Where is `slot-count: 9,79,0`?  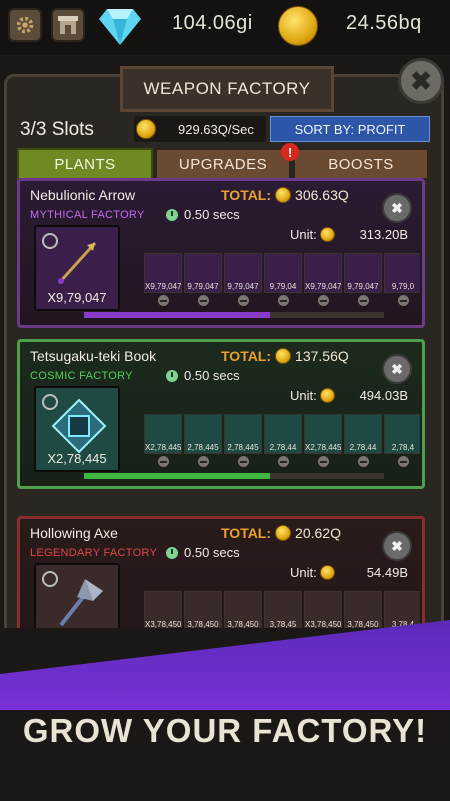
slot-count: 9,79,0 is located at coordinates (403, 286).